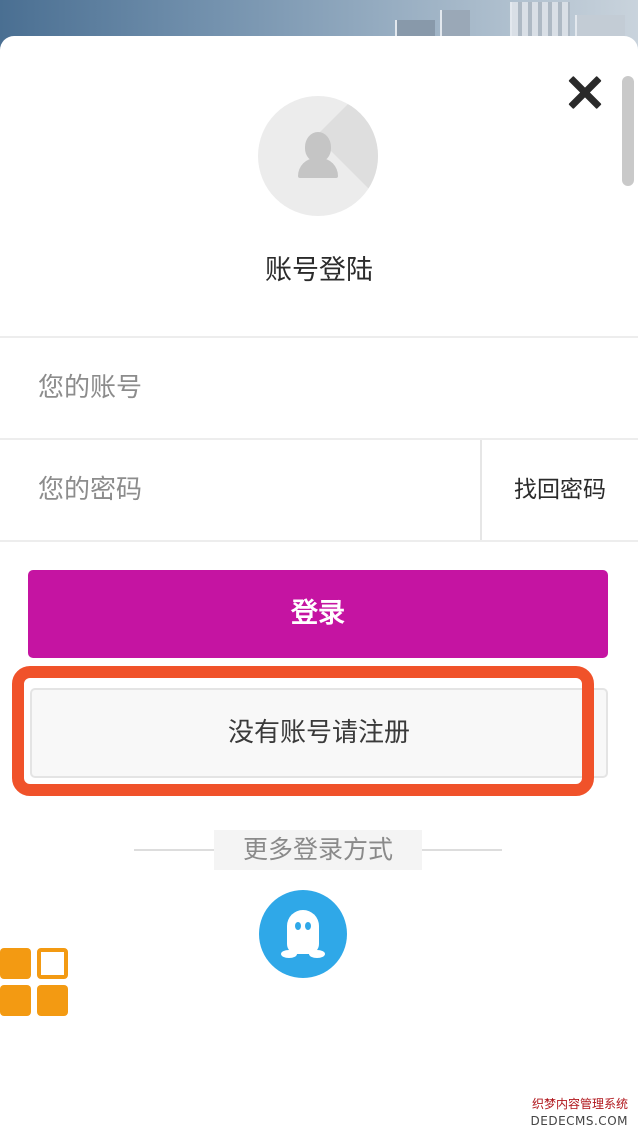  What do you see at coordinates (319, 541) in the screenshot?
I see `divider` at bounding box center [319, 541].